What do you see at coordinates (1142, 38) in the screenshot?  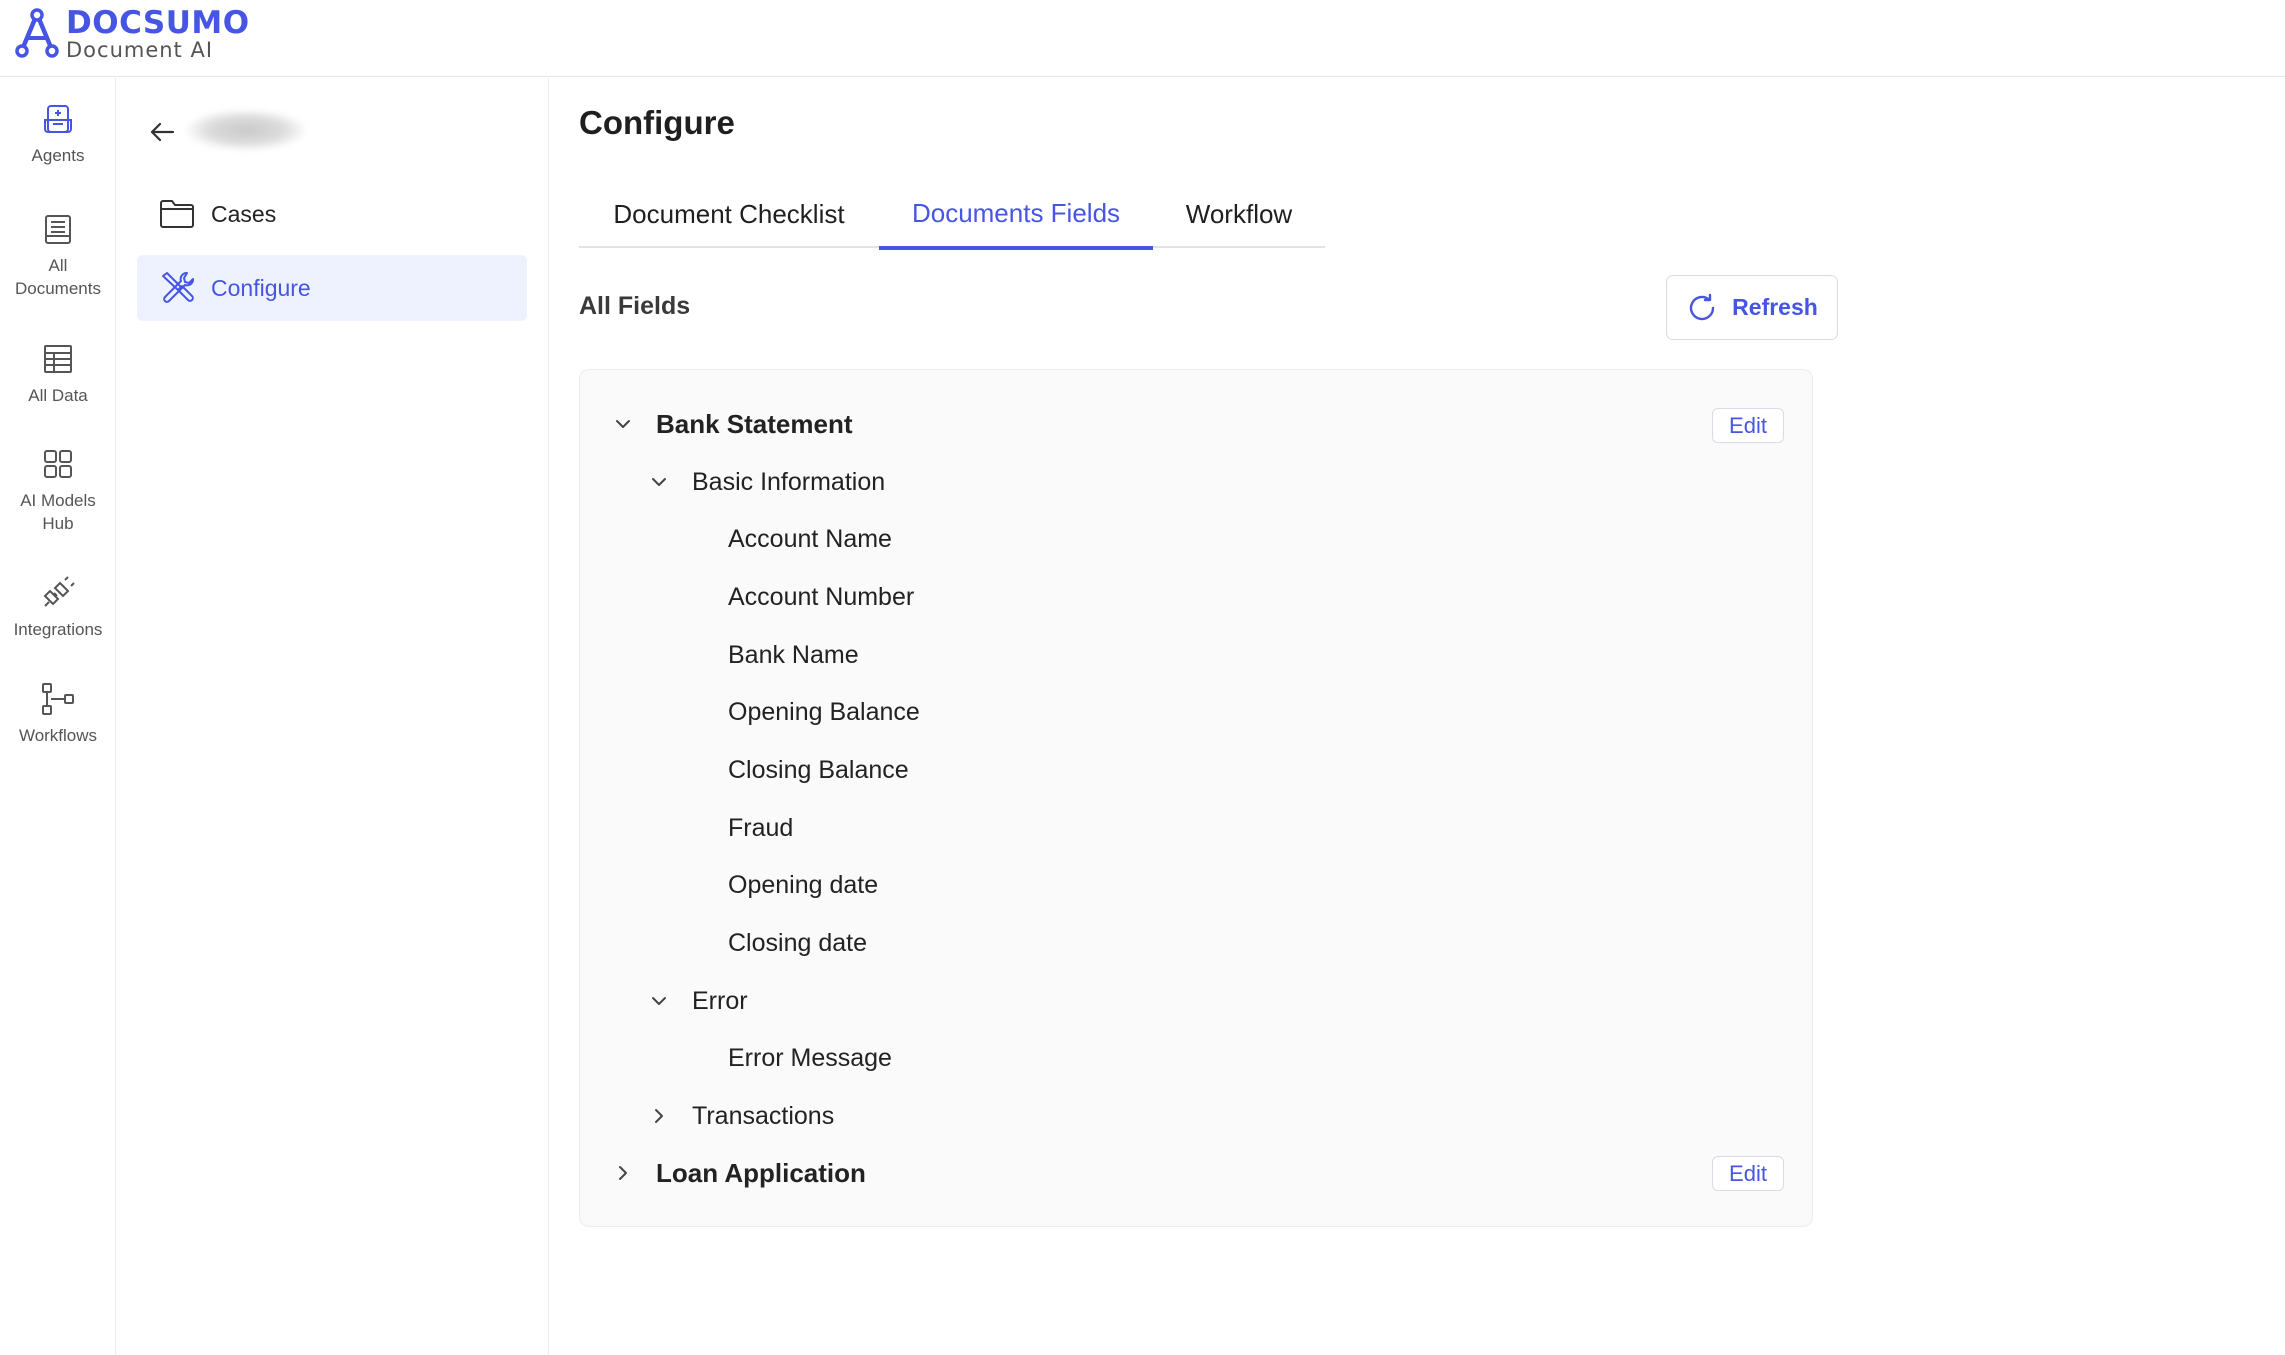 I see `top-bar: DOCSUMO Document AI` at bounding box center [1142, 38].